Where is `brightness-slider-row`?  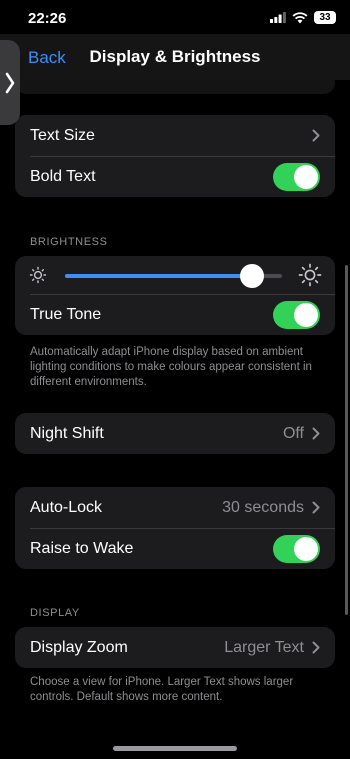 brightness-slider-row is located at coordinates (175, 275).